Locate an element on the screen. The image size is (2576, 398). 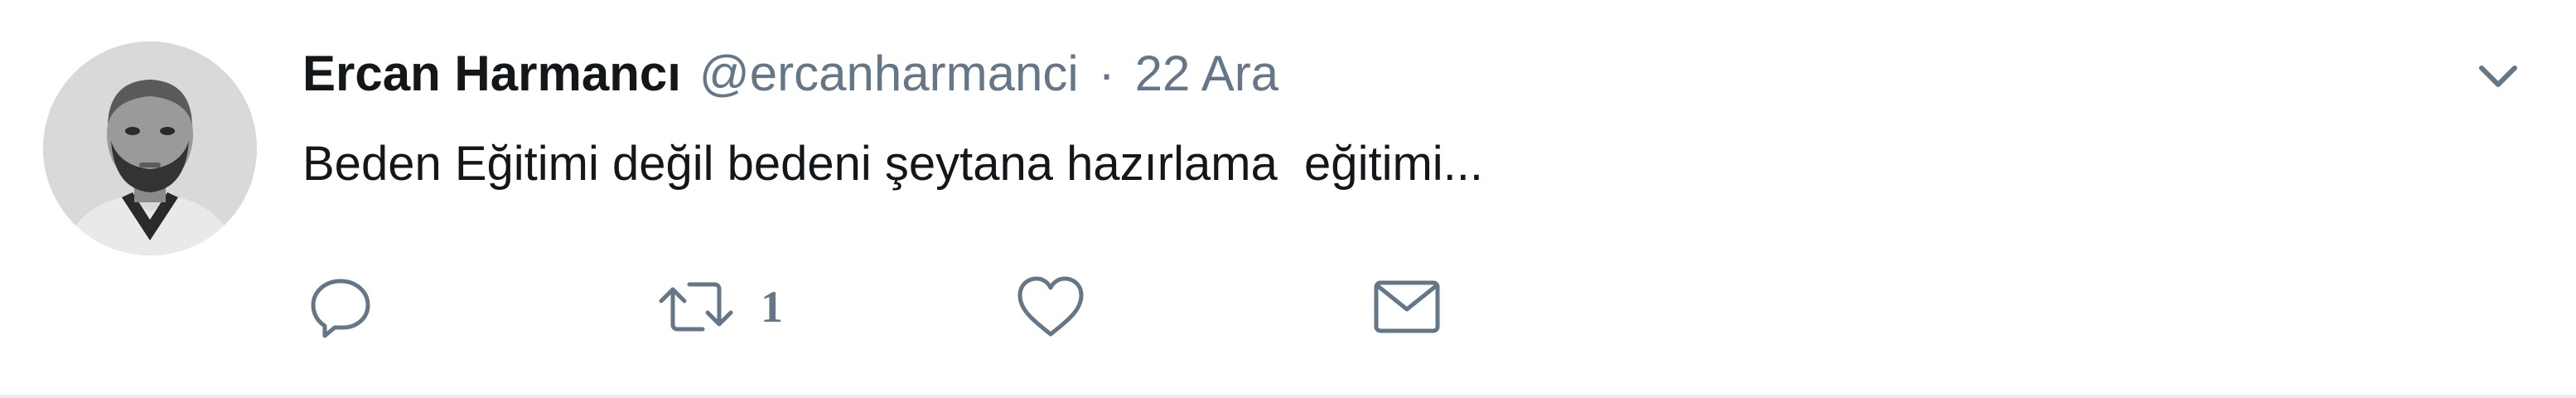
user-photo-icon is located at coordinates (150, 148).